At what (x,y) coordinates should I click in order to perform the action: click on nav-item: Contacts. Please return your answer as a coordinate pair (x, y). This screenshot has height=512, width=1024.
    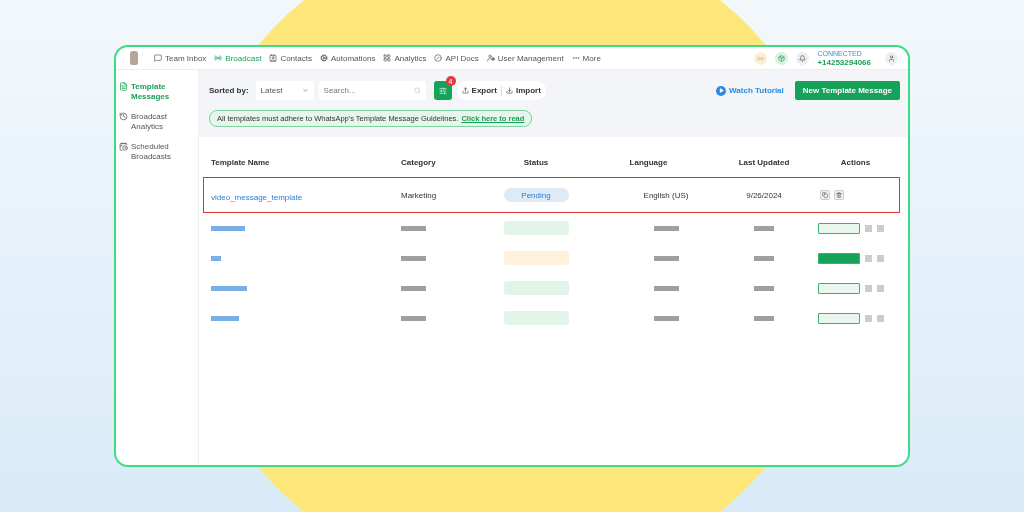
    Looking at the image, I should click on (290, 58).